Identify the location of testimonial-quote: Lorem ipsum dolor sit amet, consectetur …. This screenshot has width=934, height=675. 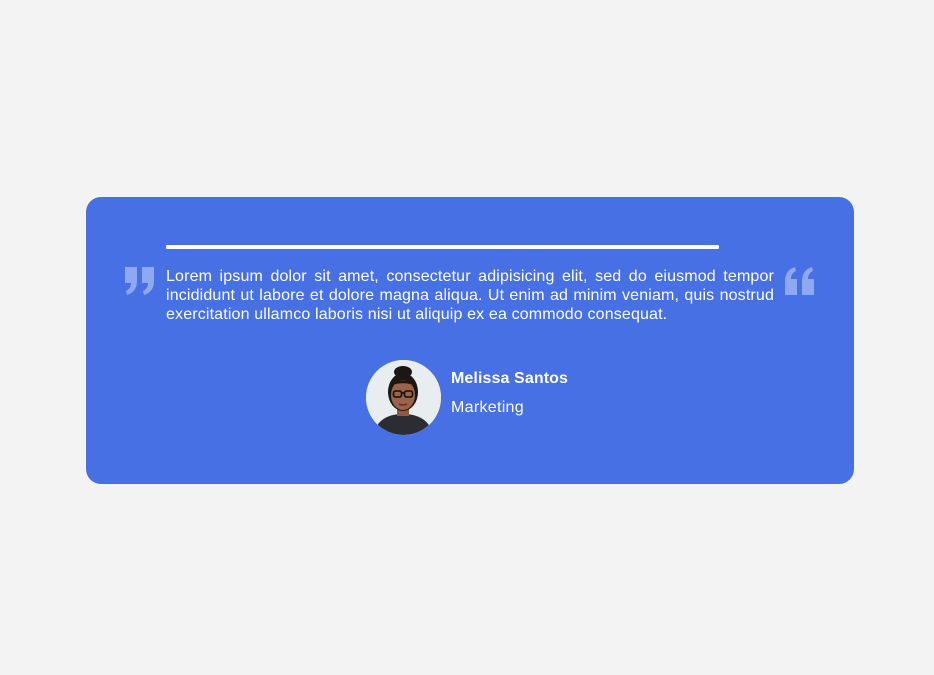
(470, 295).